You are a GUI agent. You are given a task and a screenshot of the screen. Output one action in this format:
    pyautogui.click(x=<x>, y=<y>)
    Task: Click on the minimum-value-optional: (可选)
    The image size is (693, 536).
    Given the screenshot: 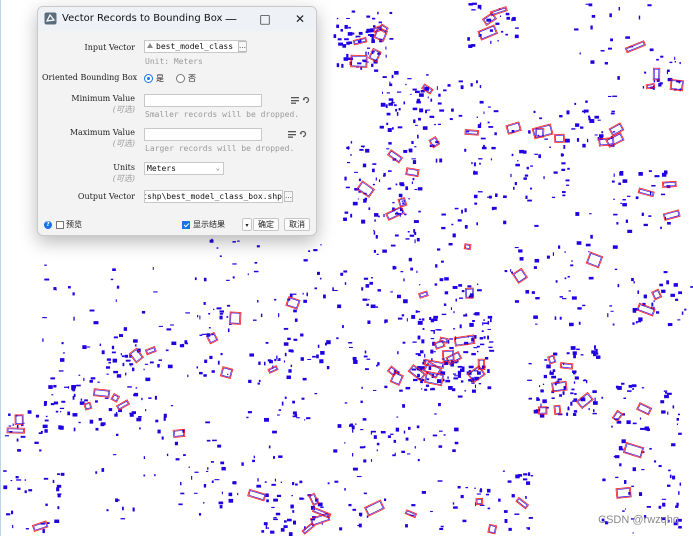 What is the action you would take?
    pyautogui.click(x=123, y=109)
    